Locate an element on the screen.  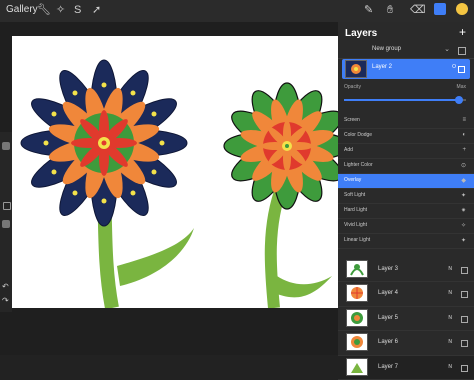
blend-mode-item: Color Dodge ◐ is located at coordinates (406, 136).